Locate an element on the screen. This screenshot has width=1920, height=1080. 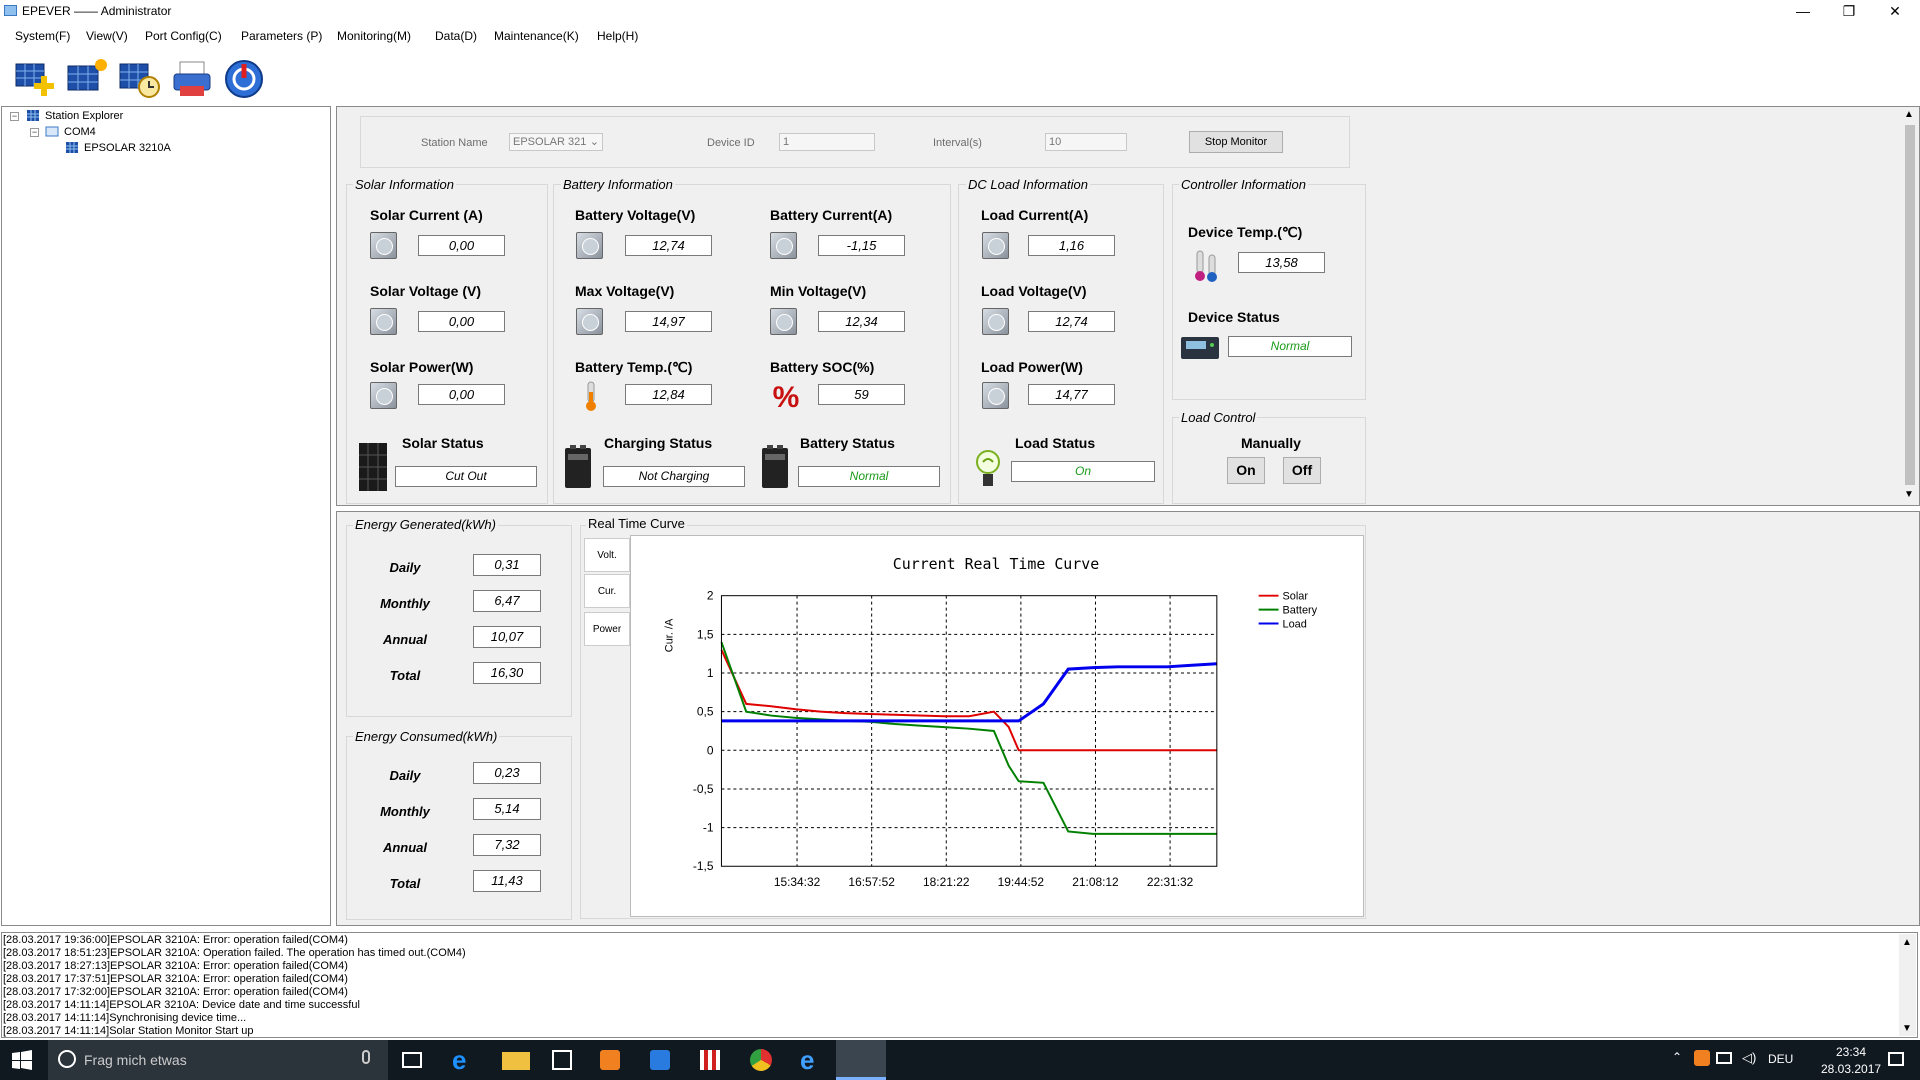
max-voltage-label: Max Voltage(V) is located at coordinates (625, 291).